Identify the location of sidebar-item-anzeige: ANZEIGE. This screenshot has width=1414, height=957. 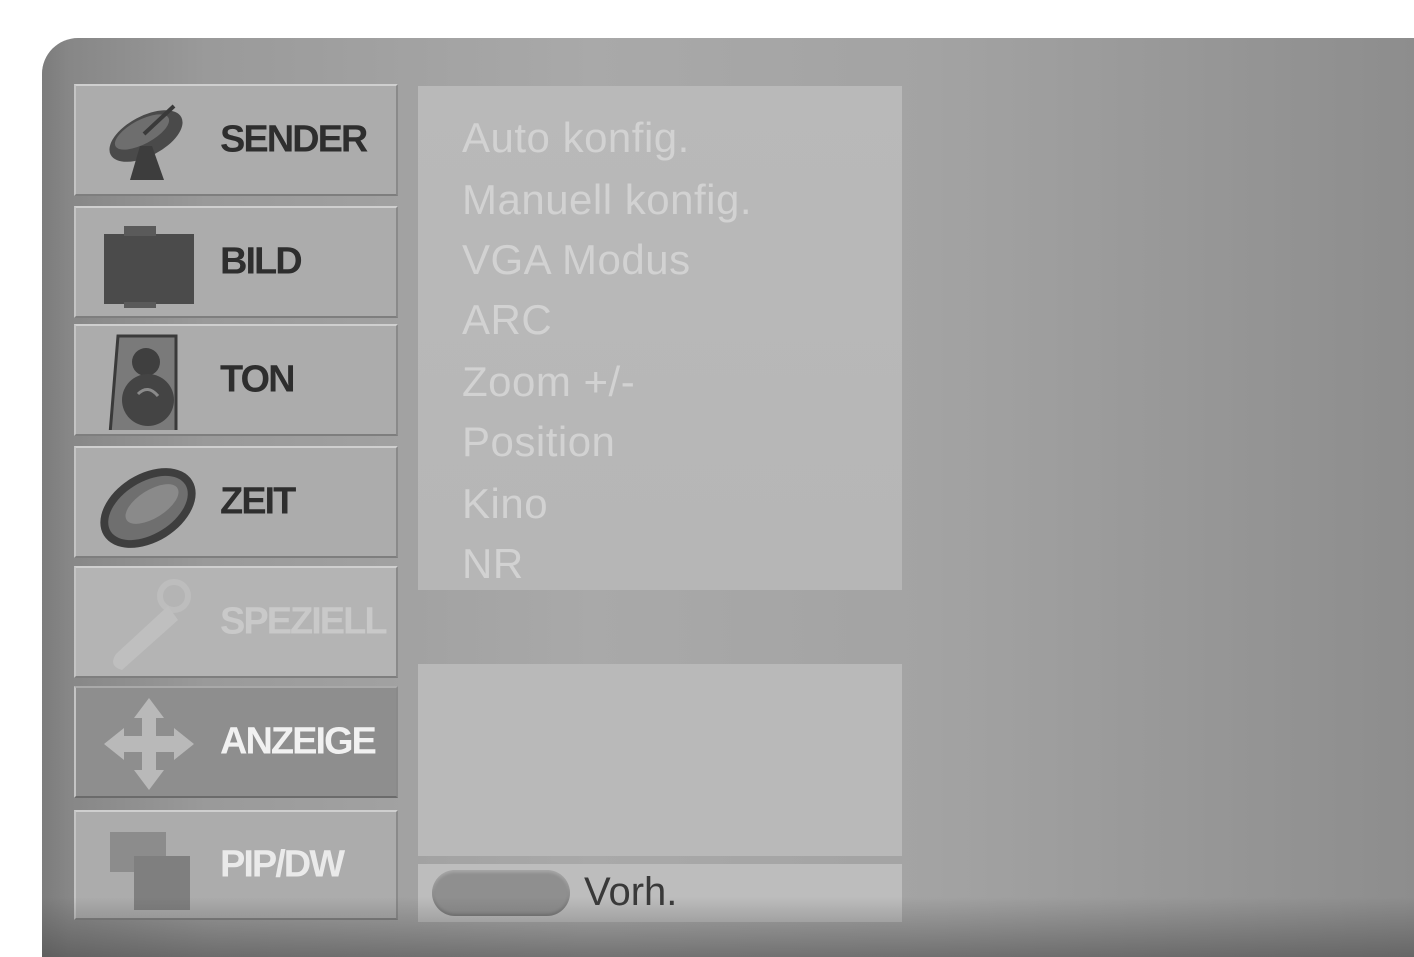
(236, 742).